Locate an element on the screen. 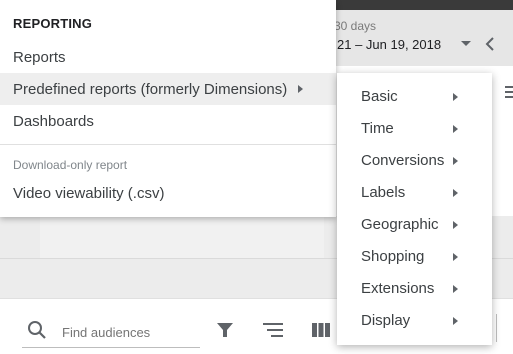  submenu-item-shopping: Shopping is located at coordinates (414, 257).